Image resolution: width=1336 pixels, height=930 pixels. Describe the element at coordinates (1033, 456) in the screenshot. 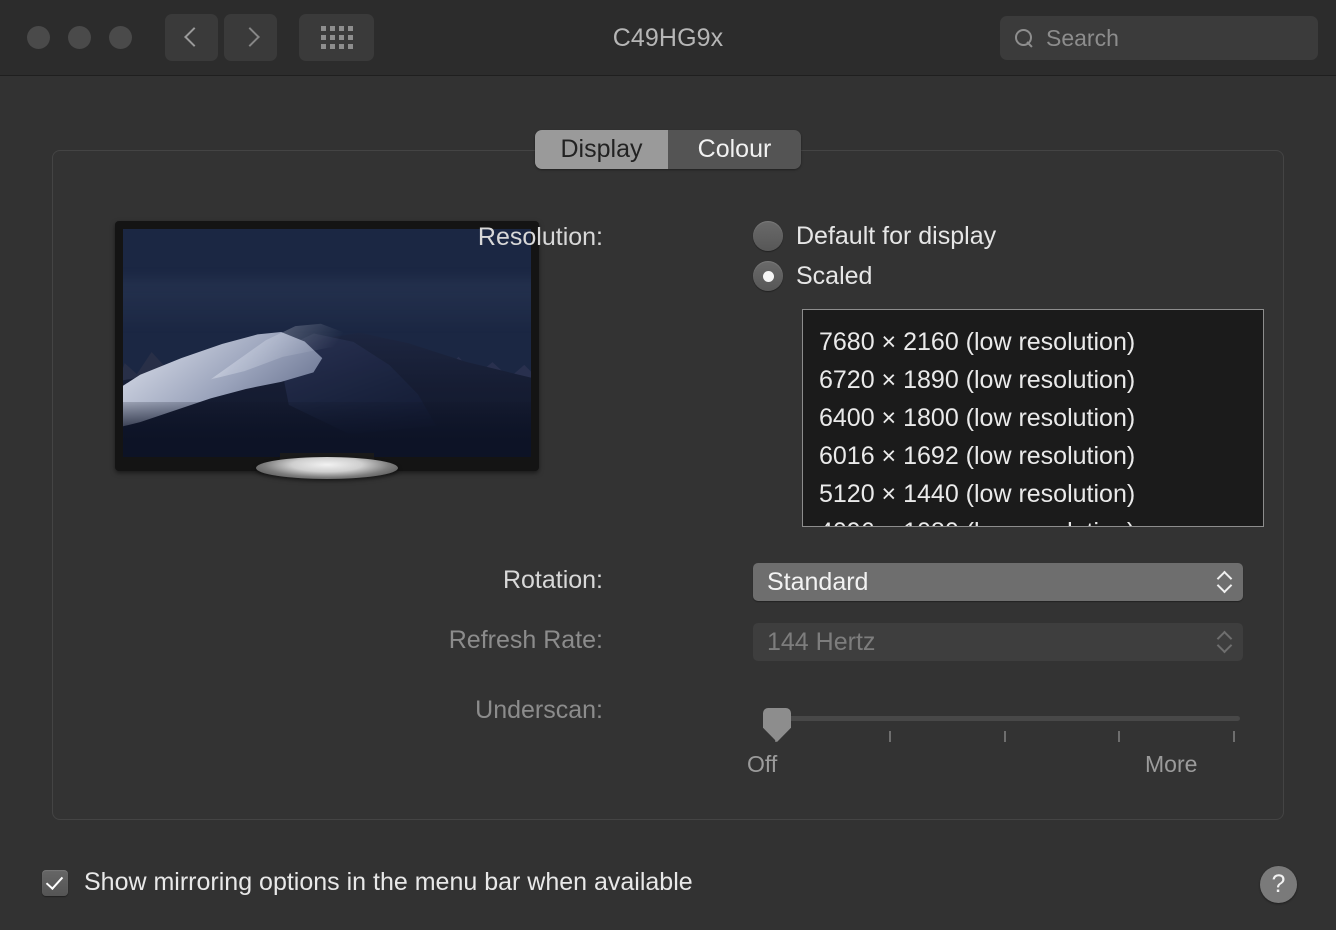

I see `list-item: 6016 × 1692 (low resolution)` at that location.